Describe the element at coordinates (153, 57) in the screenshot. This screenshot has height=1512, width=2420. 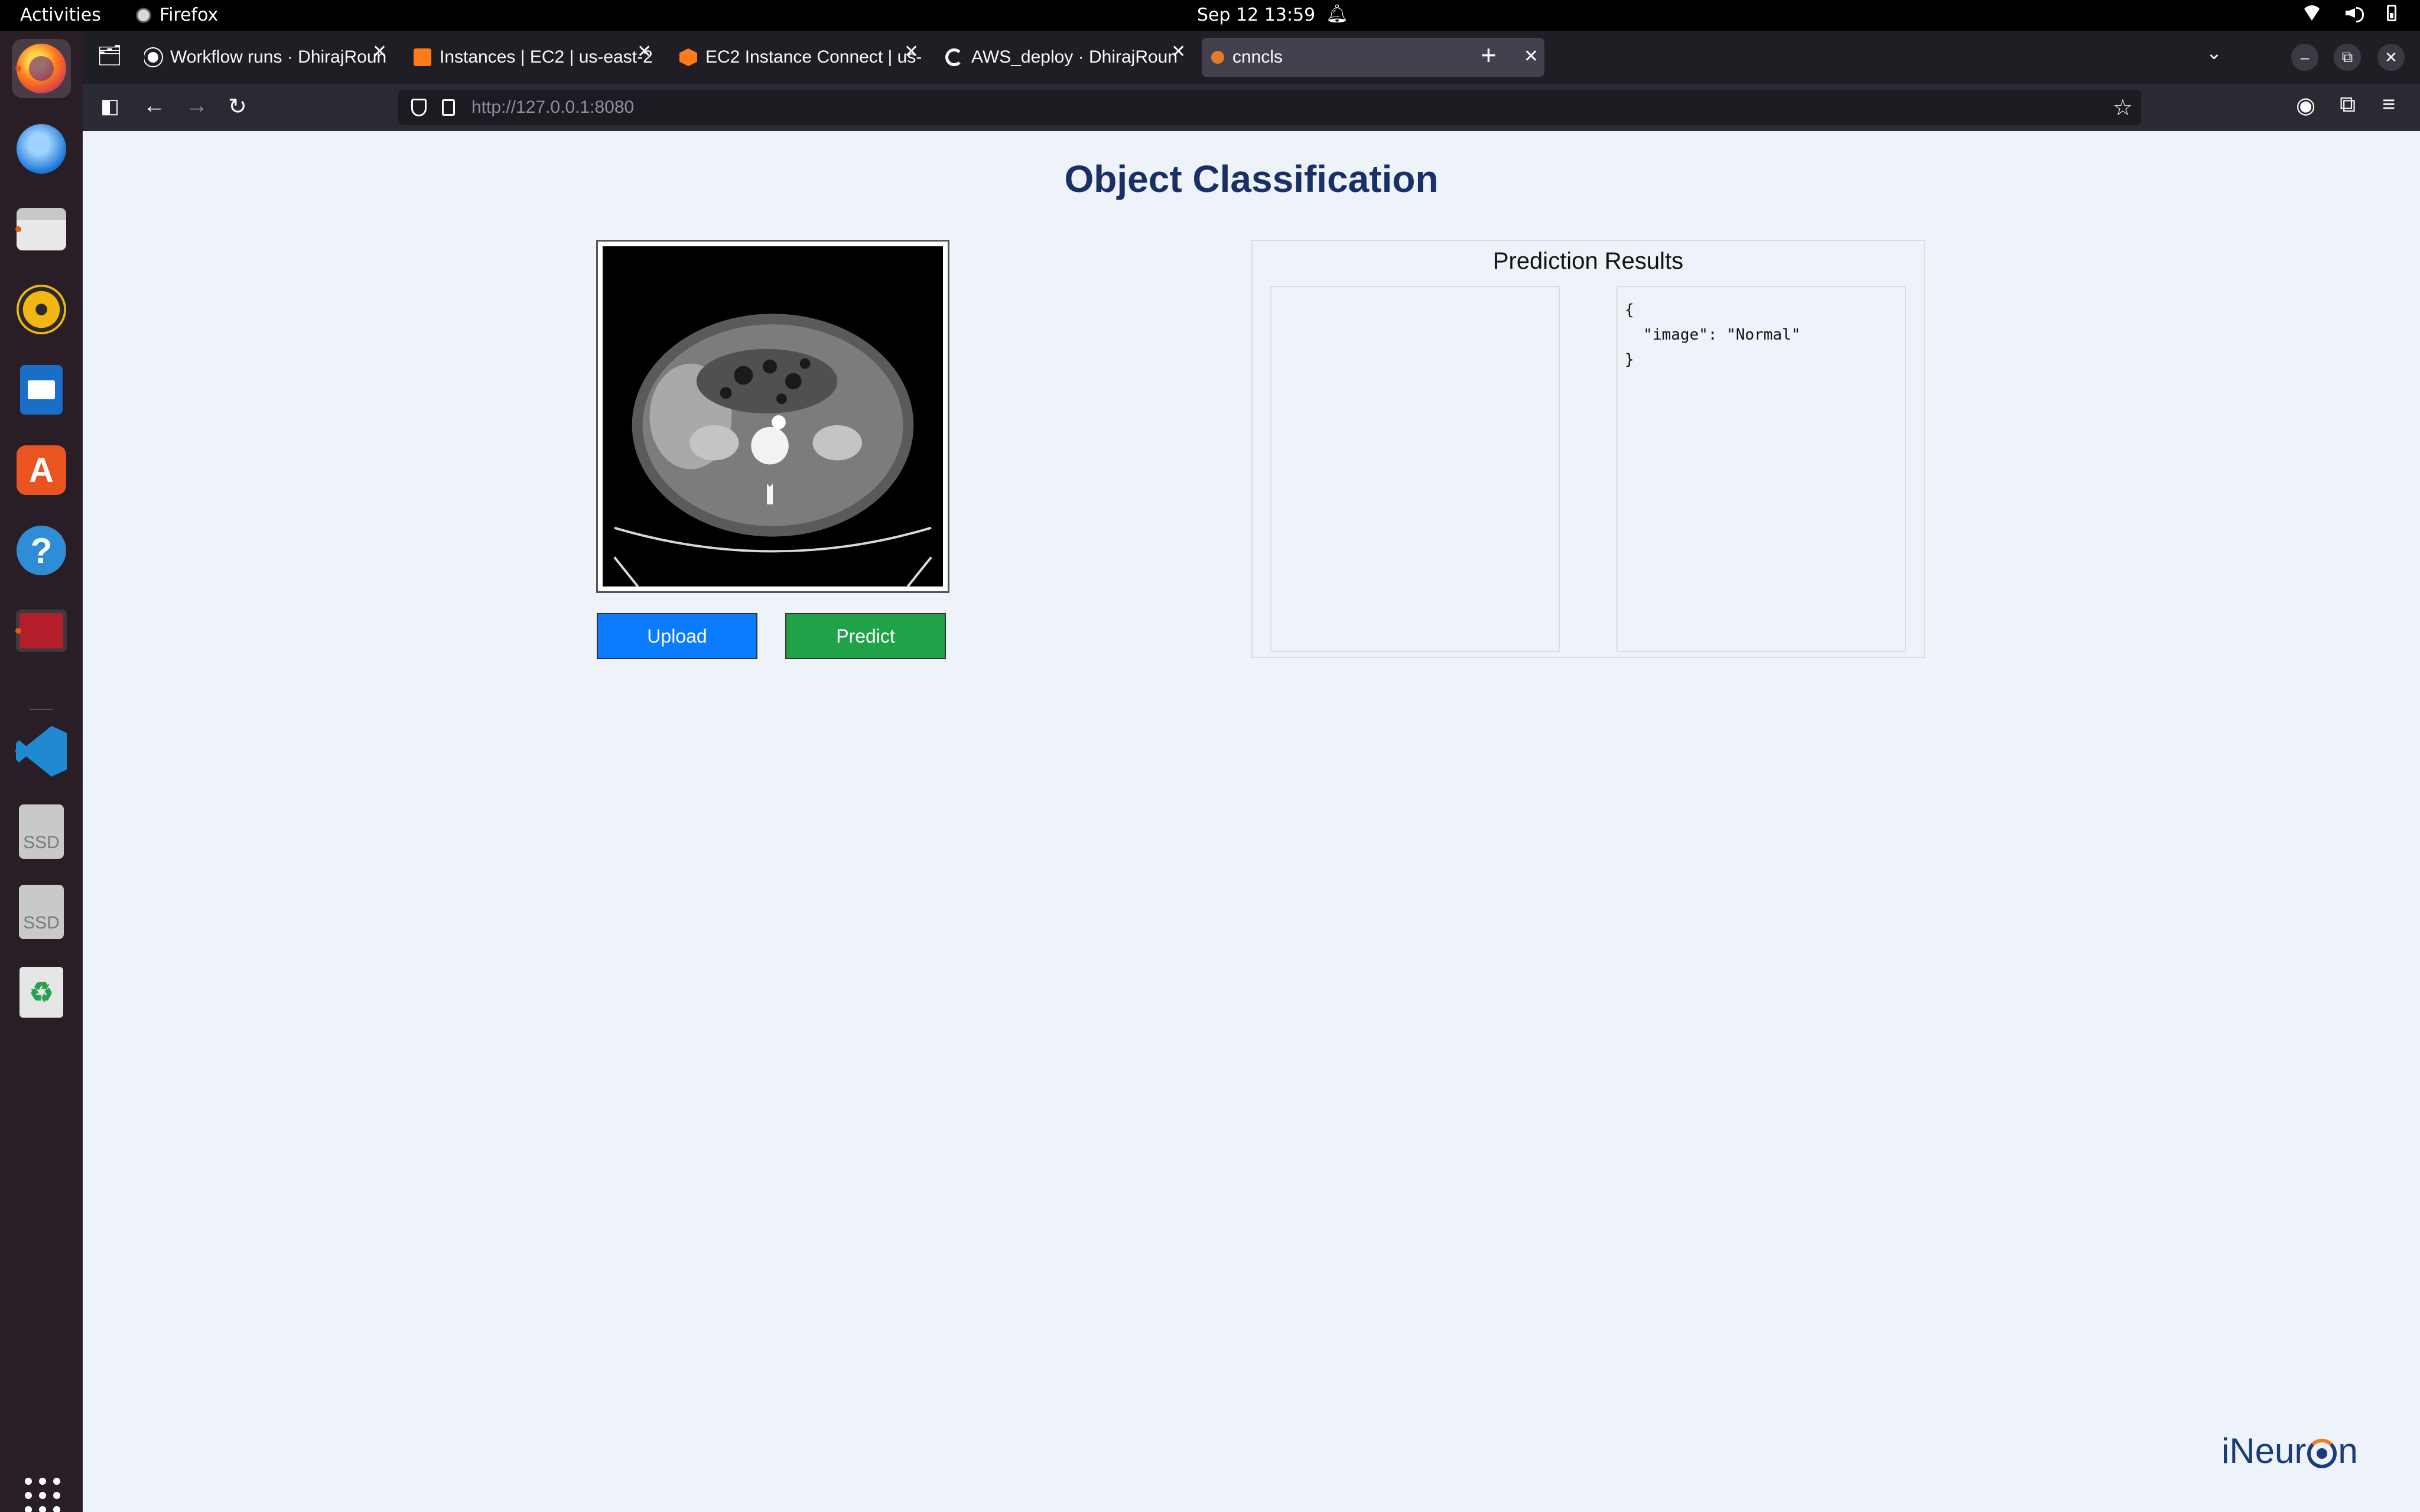
I see `github-favicon-icon` at that location.